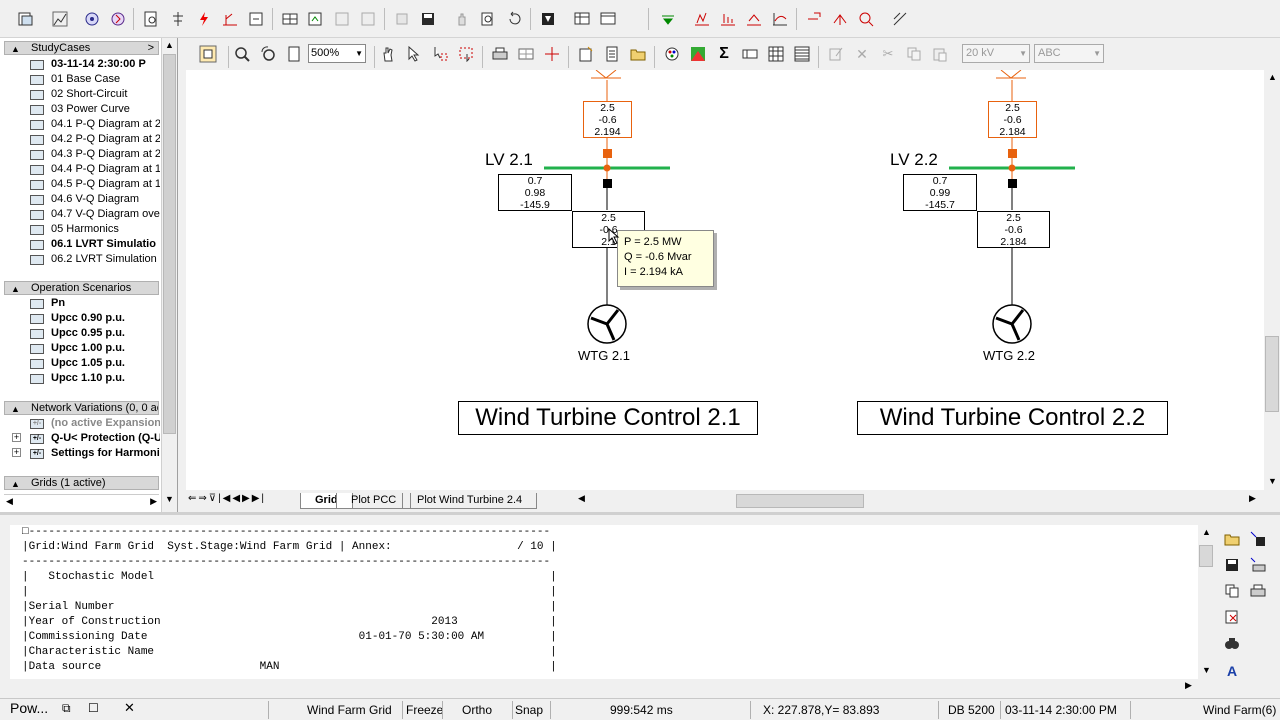 This screenshot has height=720, width=1280. What do you see at coordinates (462, 19) in the screenshot?
I see `hand-icon` at bounding box center [462, 19].